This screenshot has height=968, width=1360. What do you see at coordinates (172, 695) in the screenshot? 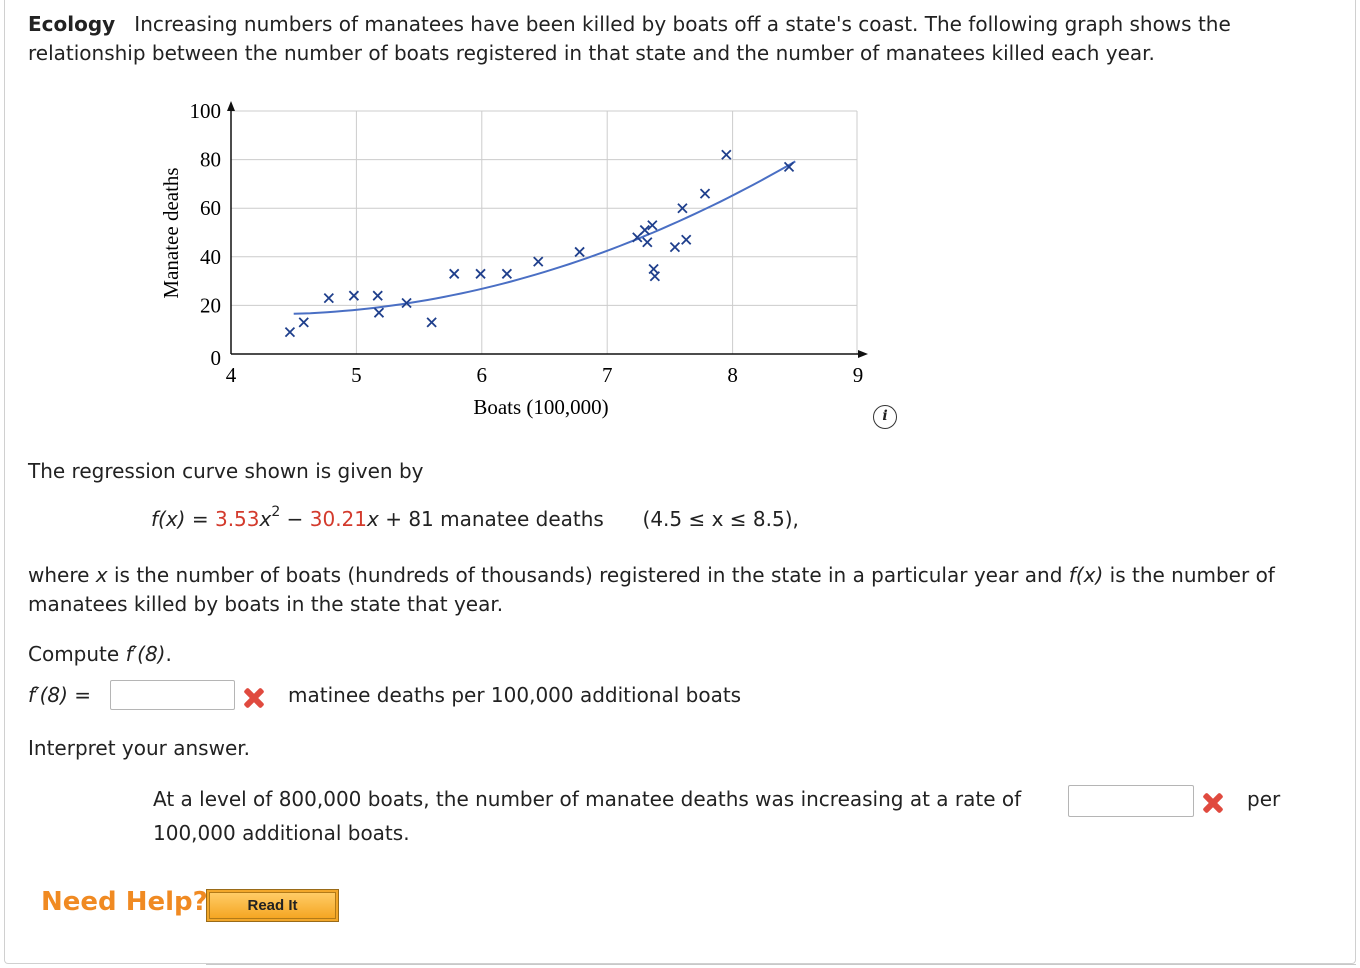
I see `fprime-answer-input` at bounding box center [172, 695].